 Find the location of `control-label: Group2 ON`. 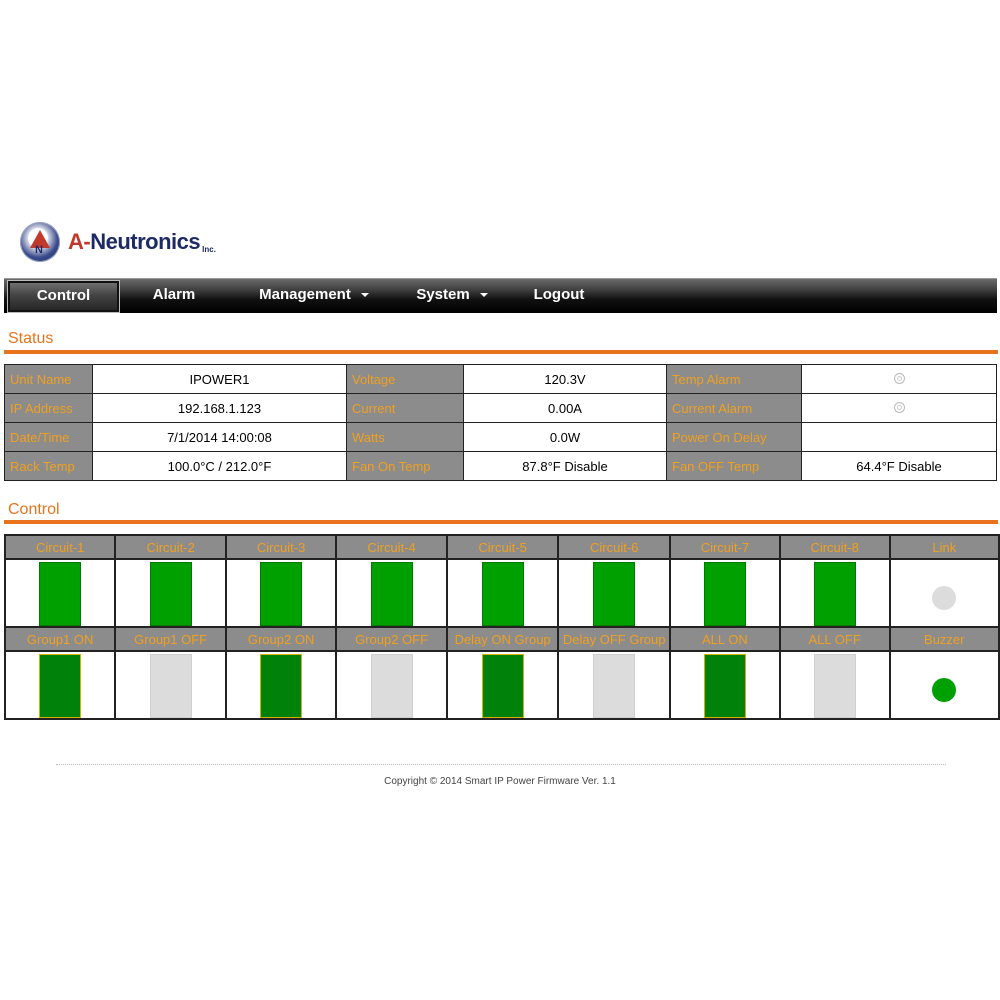

control-label: Group2 ON is located at coordinates (281, 639).